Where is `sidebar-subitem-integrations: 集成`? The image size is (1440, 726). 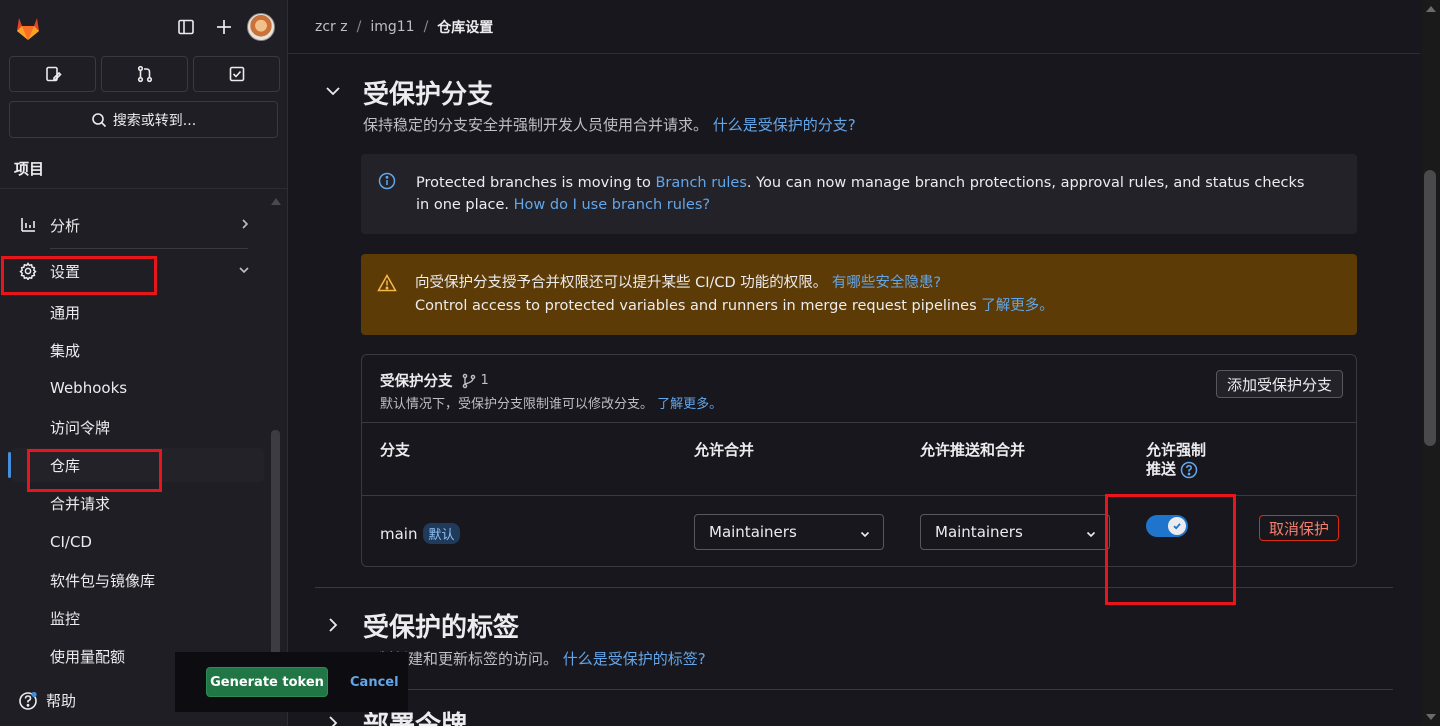
sidebar-subitem-integrations: 集成 is located at coordinates (65, 350).